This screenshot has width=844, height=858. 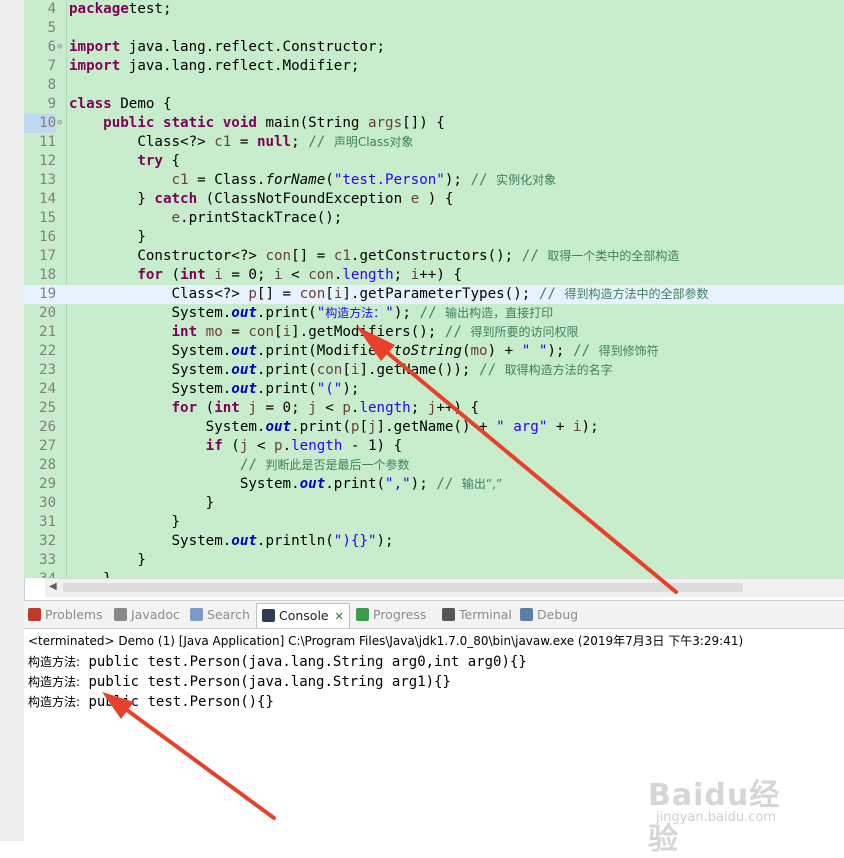 I want to click on progress-icon, so click(x=362, y=614).